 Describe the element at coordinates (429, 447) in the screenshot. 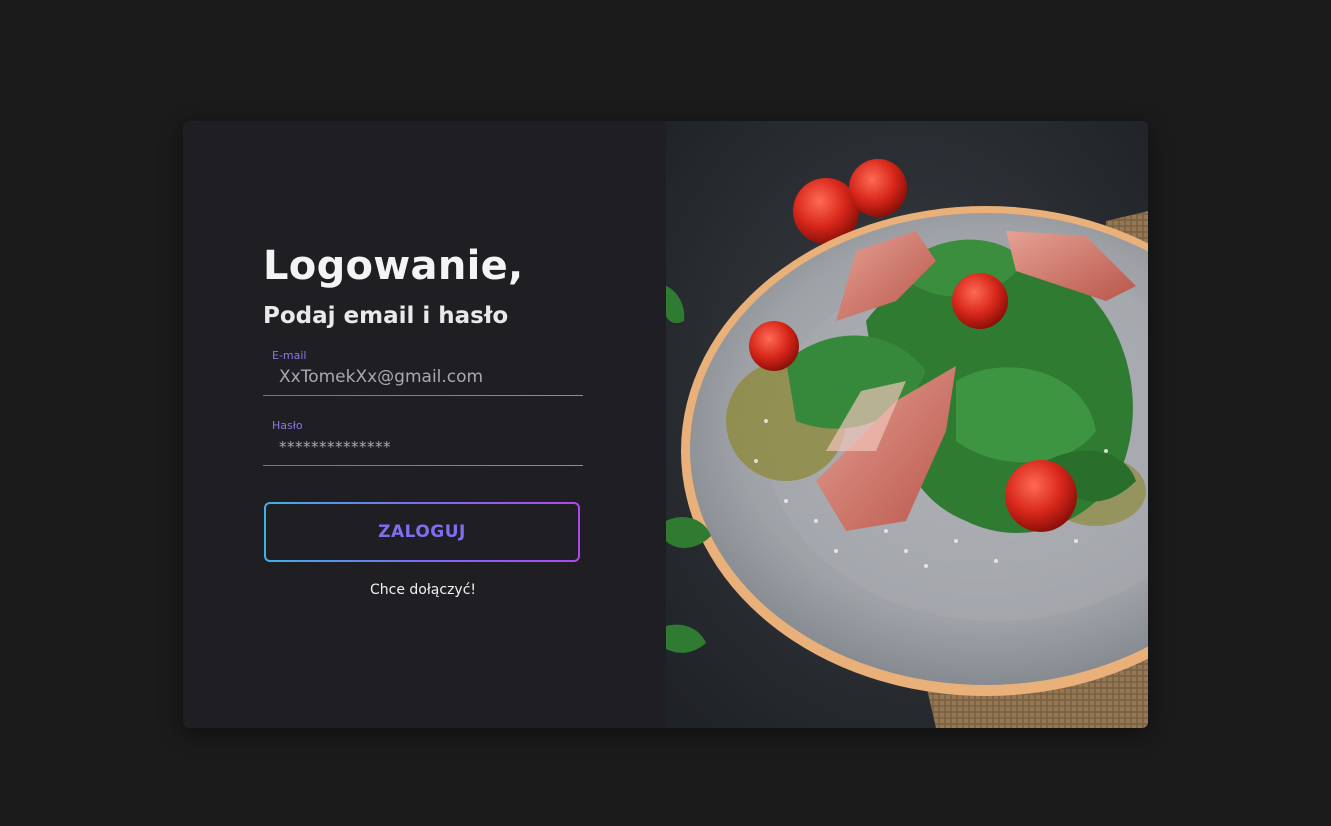

I see `password-input: **************` at that location.